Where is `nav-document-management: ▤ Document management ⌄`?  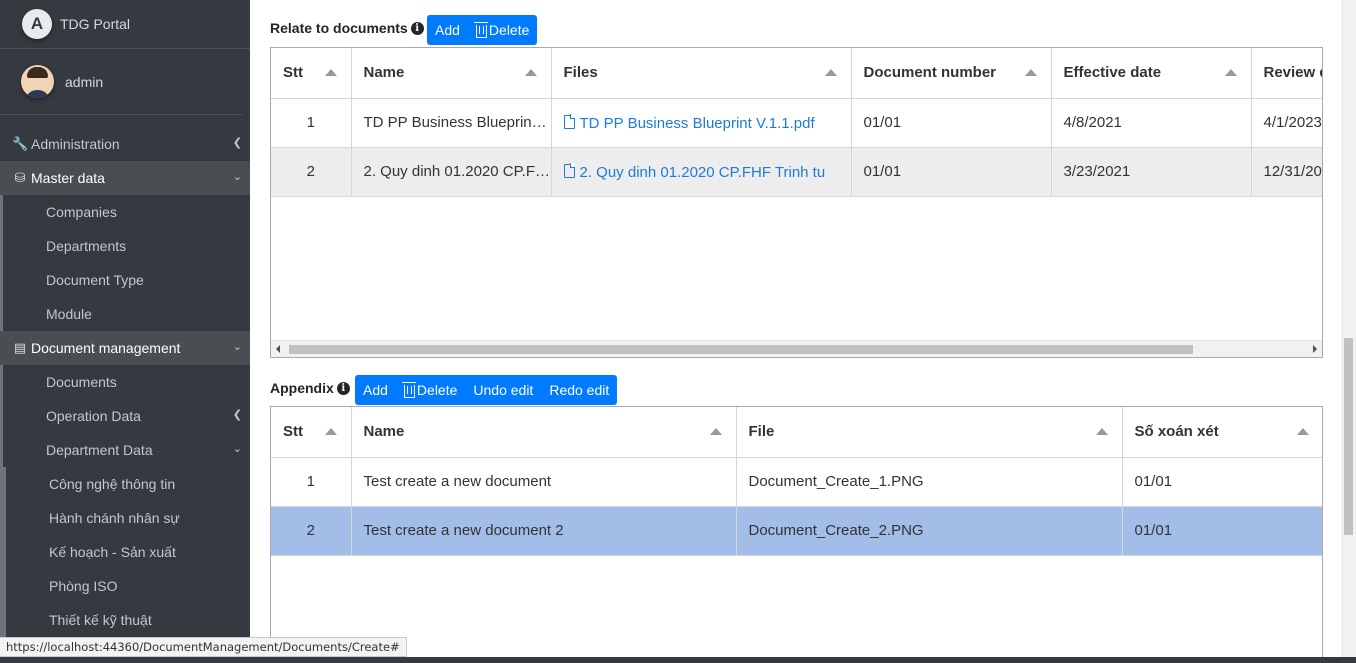 nav-document-management: ▤ Document management ⌄ is located at coordinates (125, 348).